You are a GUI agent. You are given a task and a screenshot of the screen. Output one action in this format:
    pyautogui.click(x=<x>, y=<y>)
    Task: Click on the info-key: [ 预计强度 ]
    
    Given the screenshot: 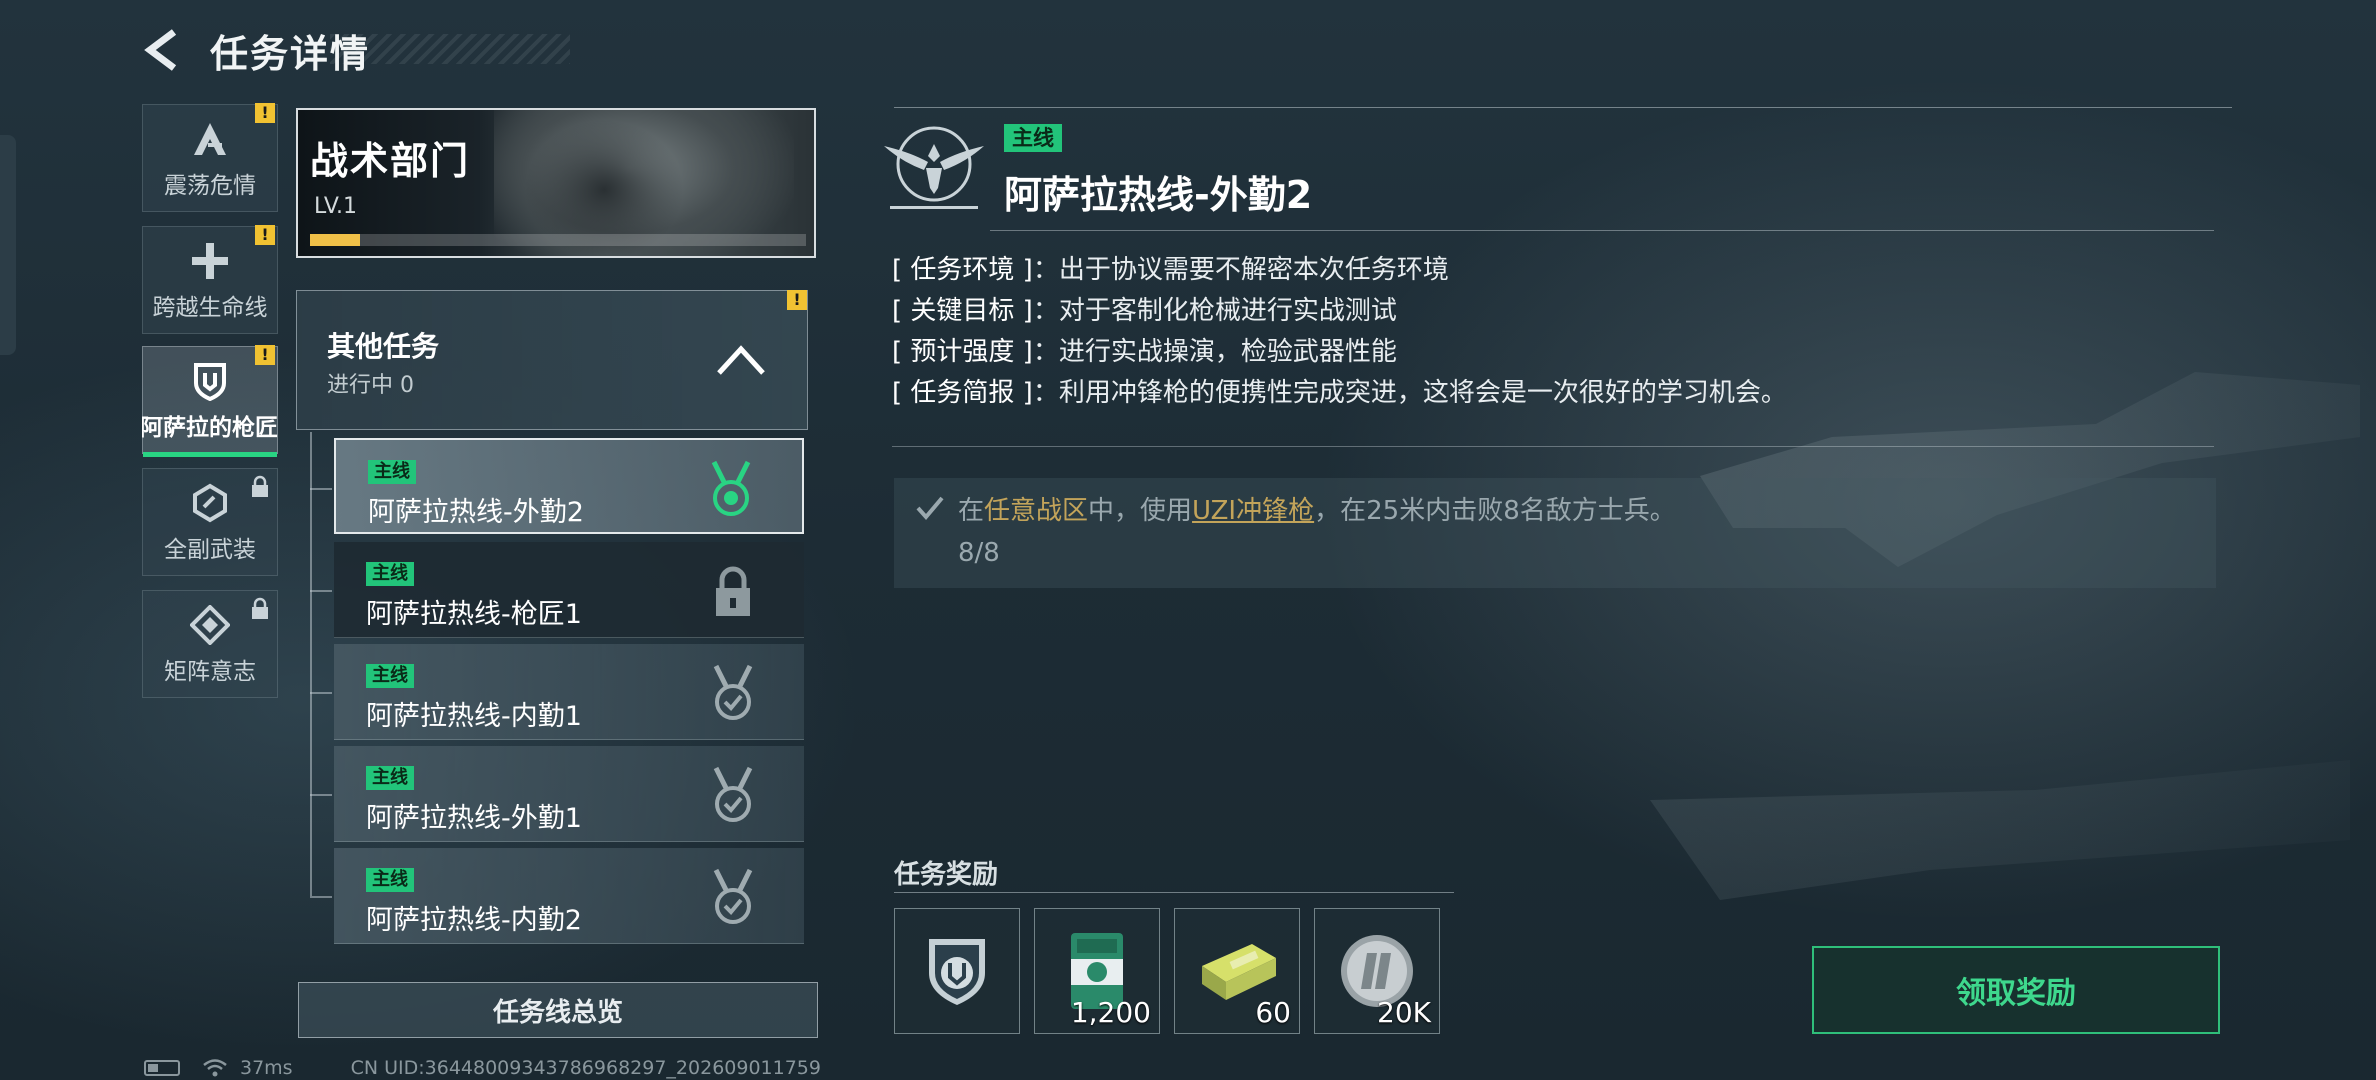 What is the action you would take?
    pyautogui.click(x=962, y=352)
    